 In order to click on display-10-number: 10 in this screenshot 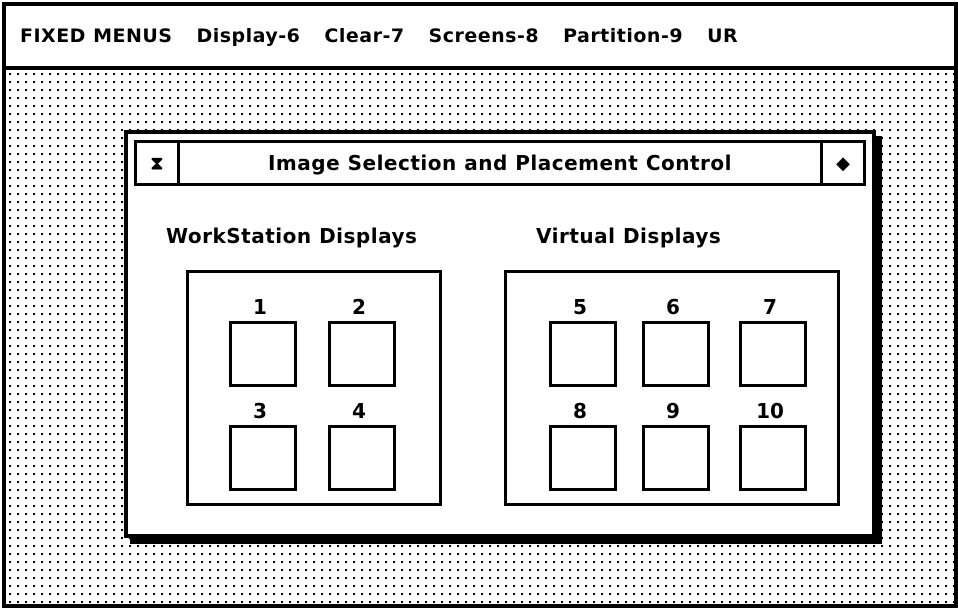, I will do `click(770, 411)`.